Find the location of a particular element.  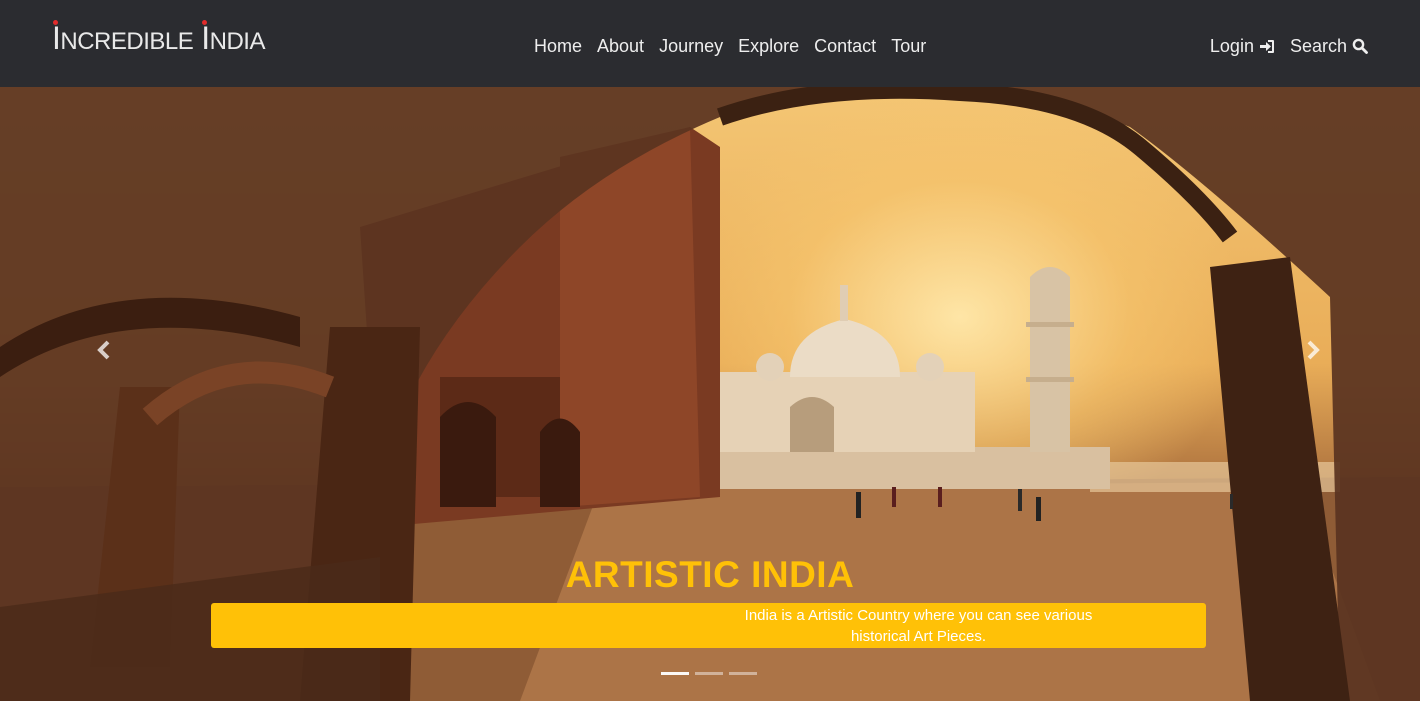

chevron-right-icon is located at coordinates (1313, 350).